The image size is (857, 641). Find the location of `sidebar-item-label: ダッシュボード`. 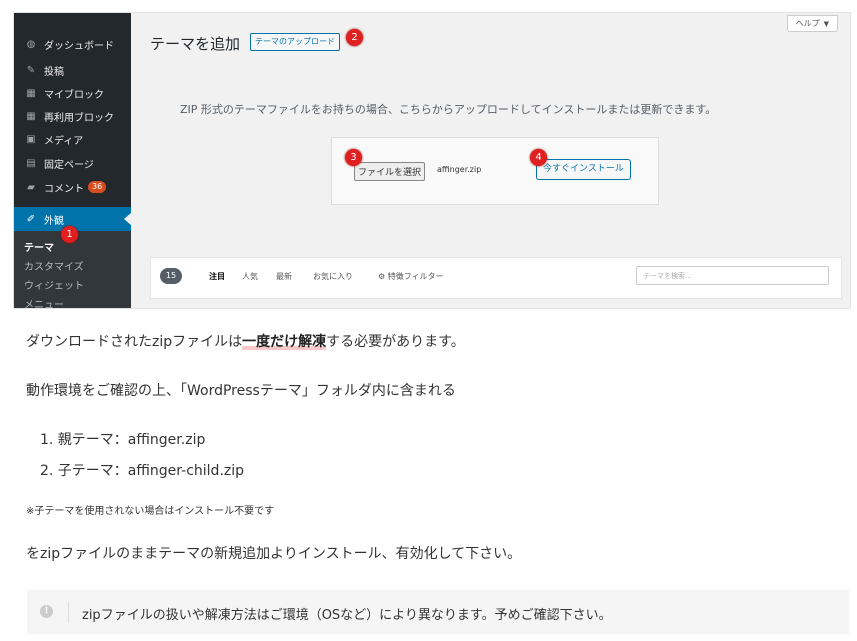

sidebar-item-label: ダッシュボード is located at coordinates (79, 46).